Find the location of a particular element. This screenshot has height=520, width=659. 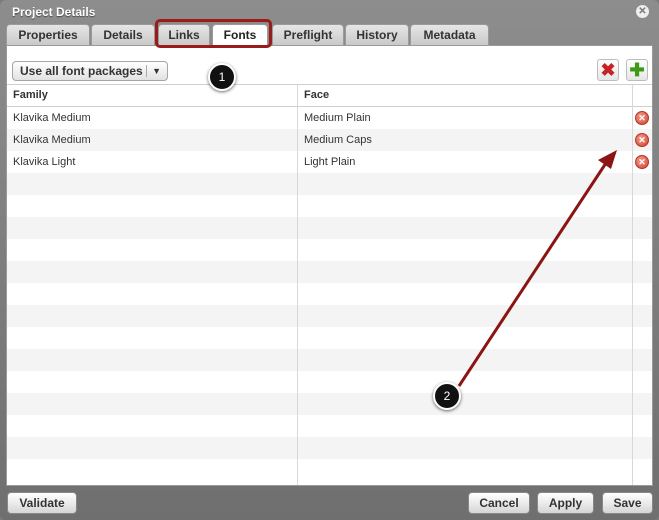

annotation-arrow is located at coordinates (537, 268).